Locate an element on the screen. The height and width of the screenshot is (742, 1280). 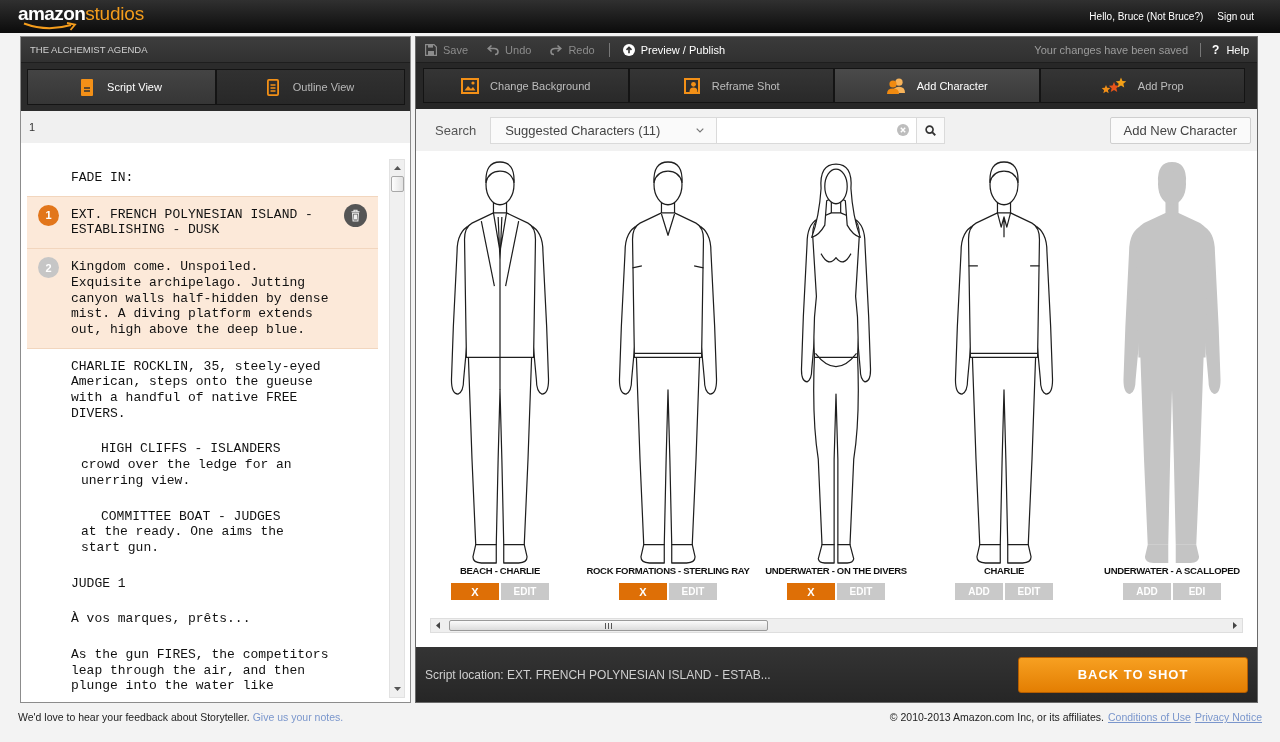
picture-icon is located at coordinates (470, 85).